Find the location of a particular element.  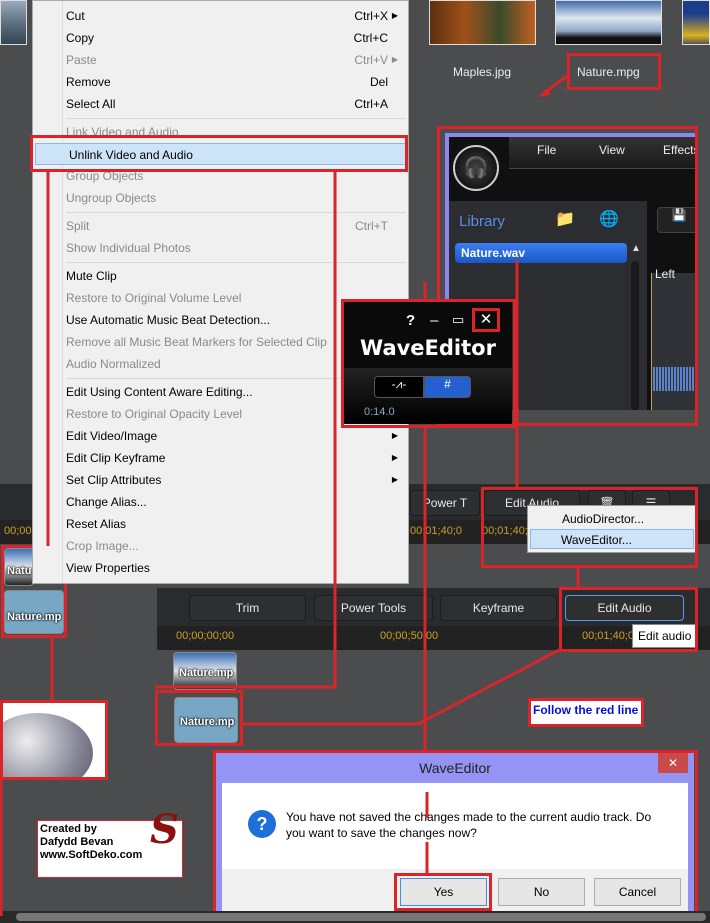

red-arrowhead is located at coordinates (544, 92).